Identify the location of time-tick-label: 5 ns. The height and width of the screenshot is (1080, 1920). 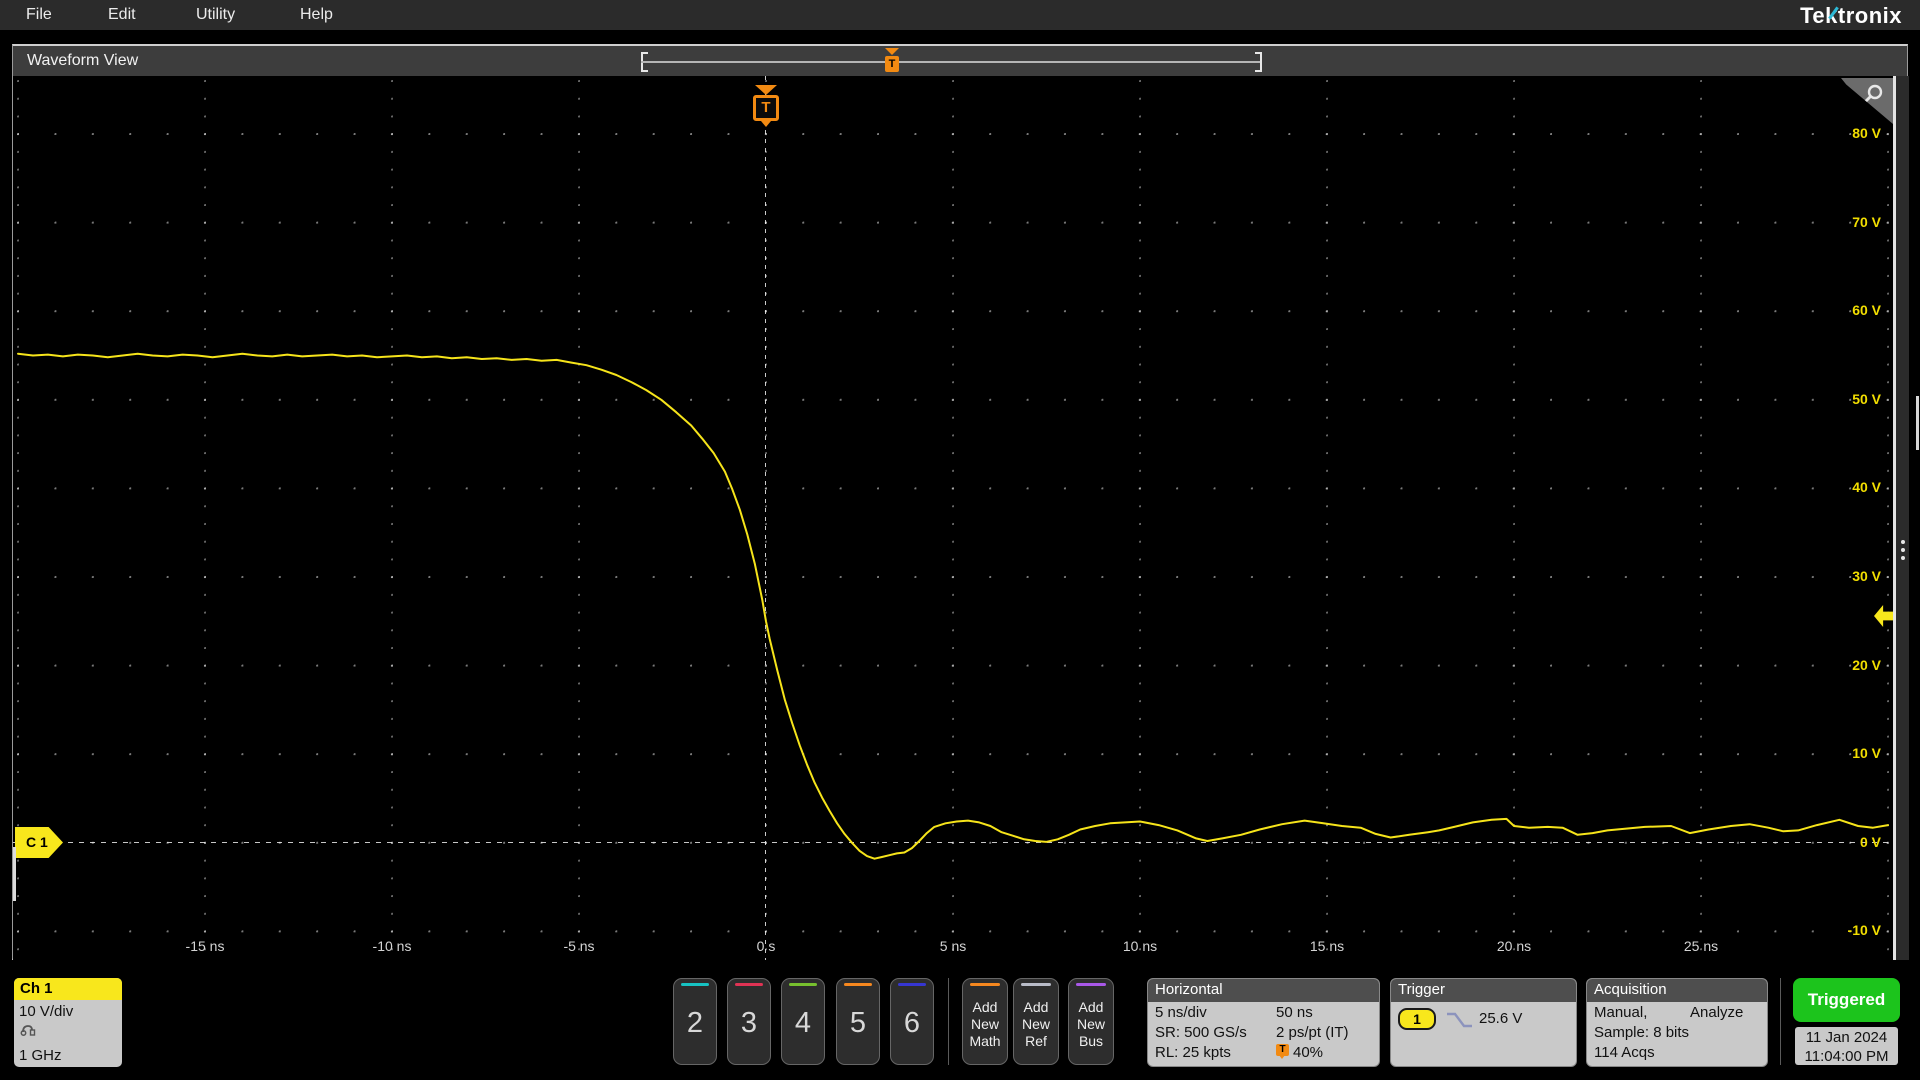
(953, 946).